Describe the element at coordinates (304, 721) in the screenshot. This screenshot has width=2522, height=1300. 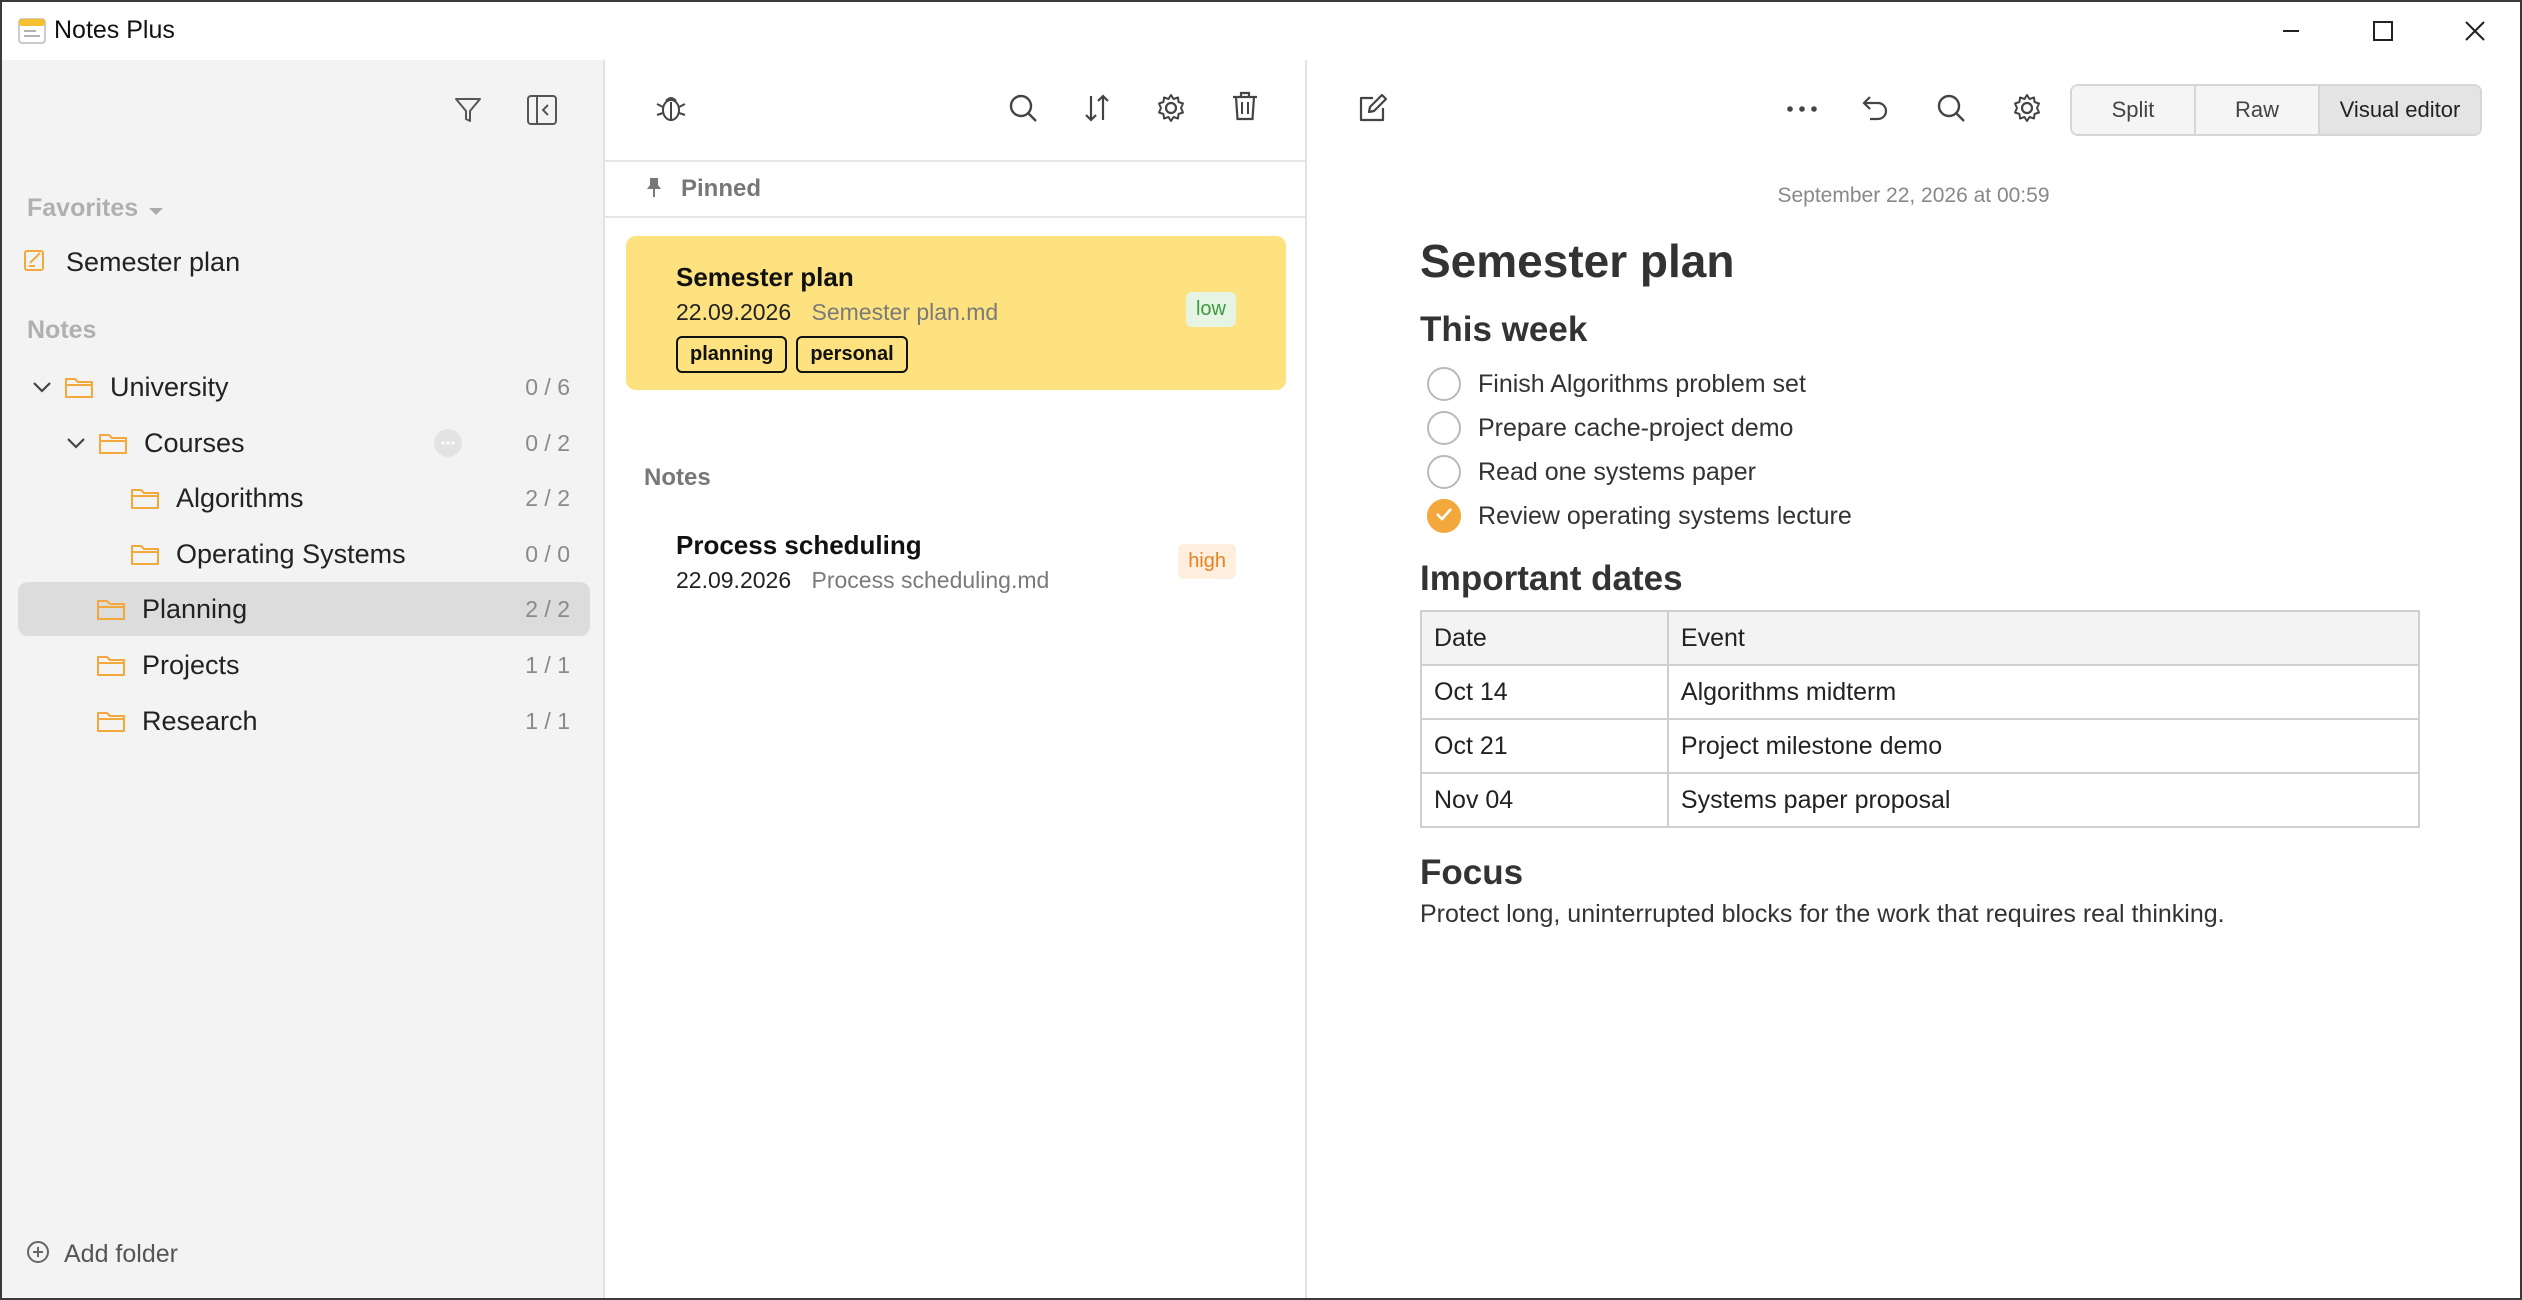
I see `folder-research: Research 1 / 1` at that location.